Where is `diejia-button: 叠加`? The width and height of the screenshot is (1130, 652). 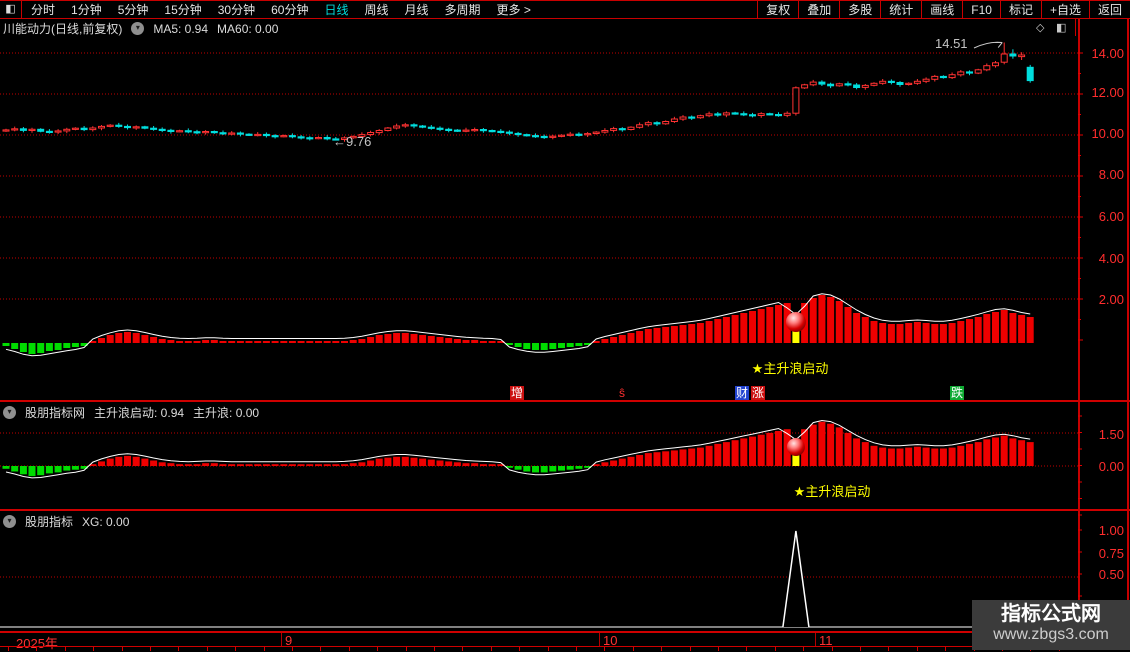 diejia-button: 叠加 is located at coordinates (818, 9).